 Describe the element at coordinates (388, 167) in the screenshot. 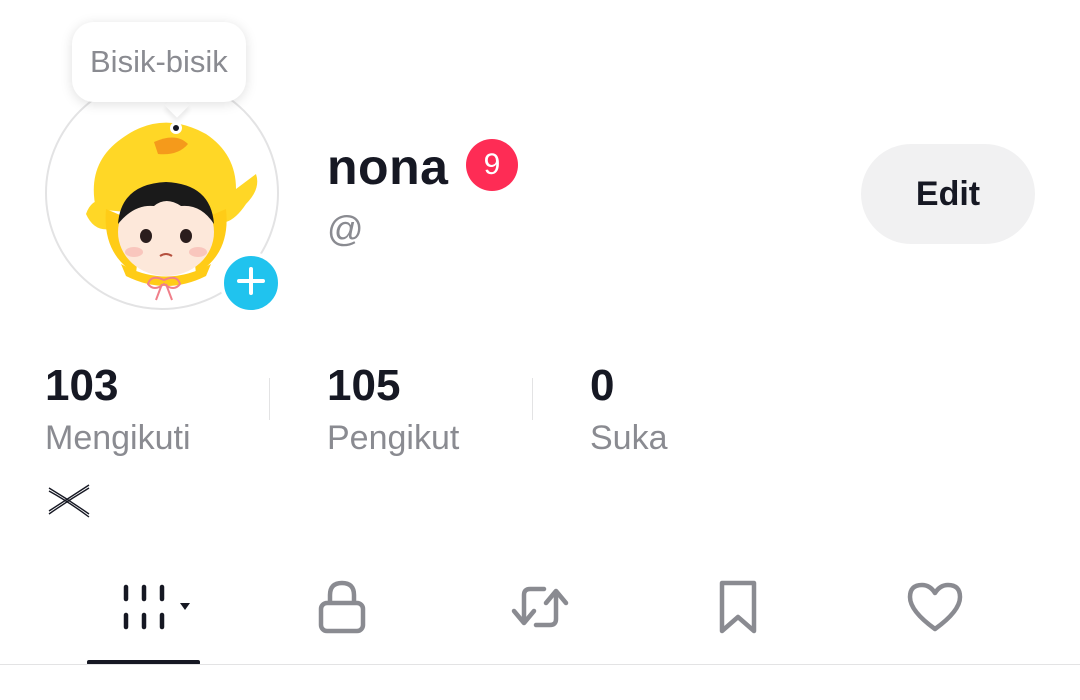

I see `profile-name: nona` at that location.